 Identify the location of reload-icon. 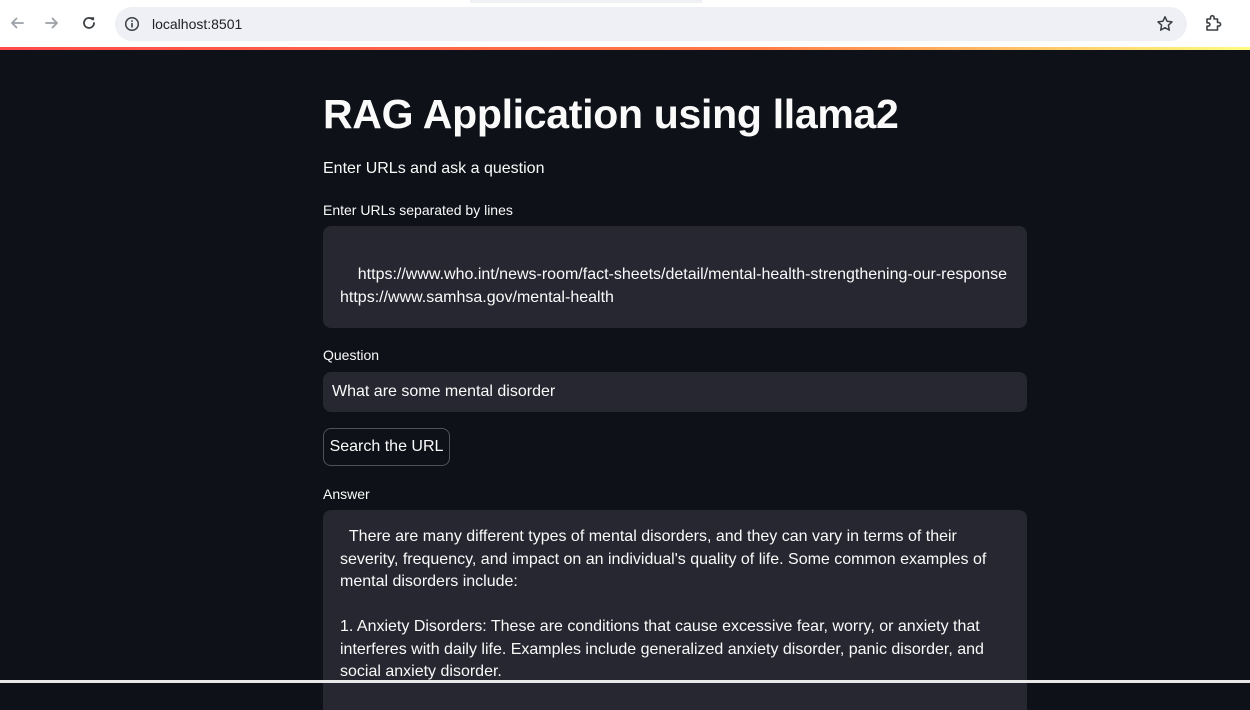
(89, 23).